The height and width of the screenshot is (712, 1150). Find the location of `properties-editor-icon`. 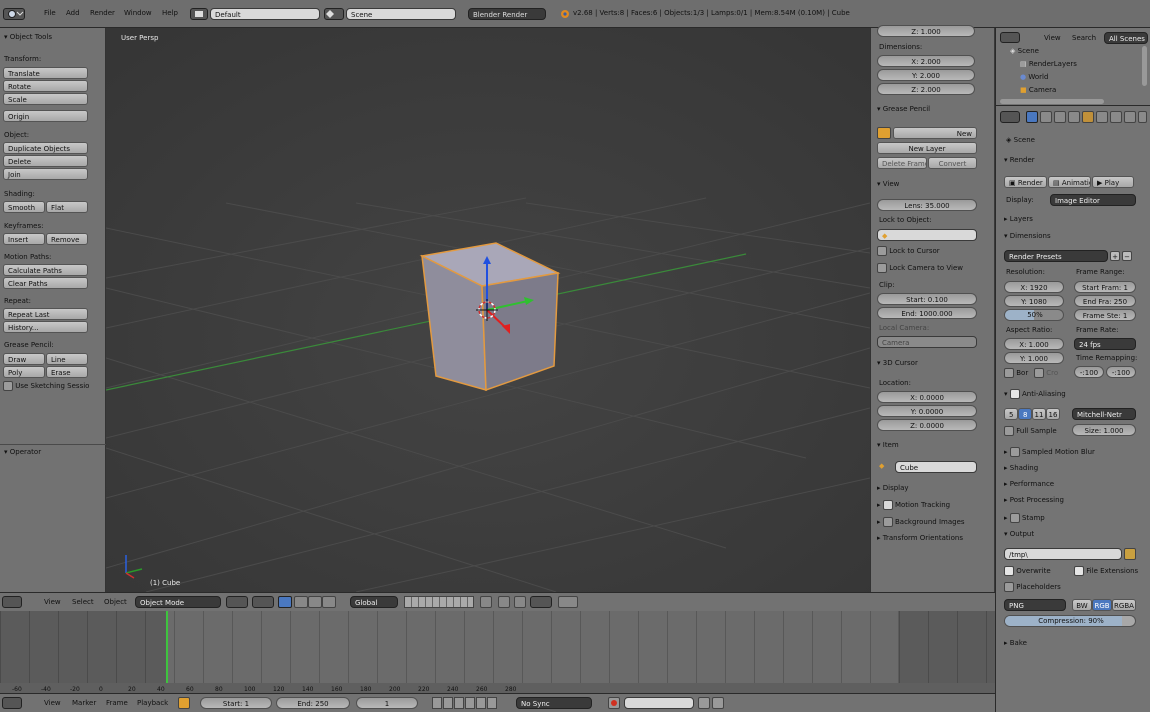

properties-editor-icon is located at coordinates (1010, 117).